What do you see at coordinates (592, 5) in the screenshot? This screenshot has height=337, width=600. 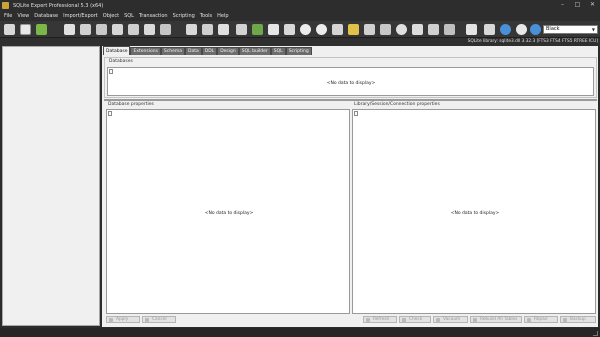 I see `close-button: ✕` at bounding box center [592, 5].